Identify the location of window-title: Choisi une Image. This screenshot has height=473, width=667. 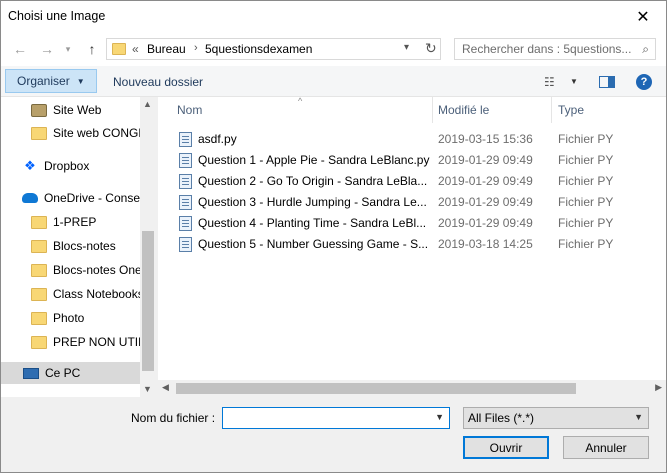
(57, 16).